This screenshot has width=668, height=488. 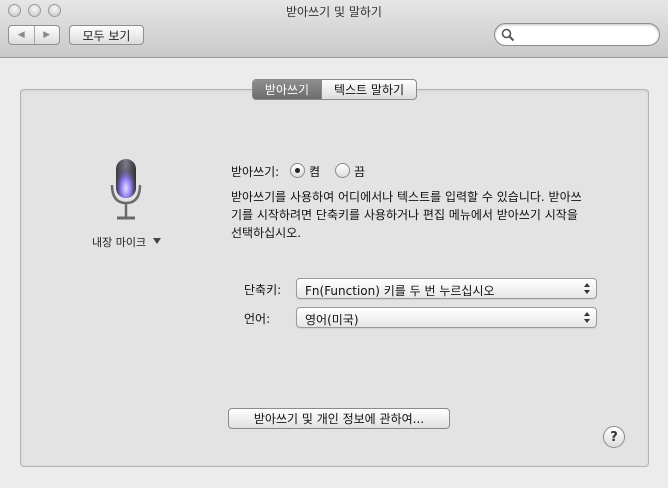 I want to click on help-icon: ?, so click(x=614, y=437).